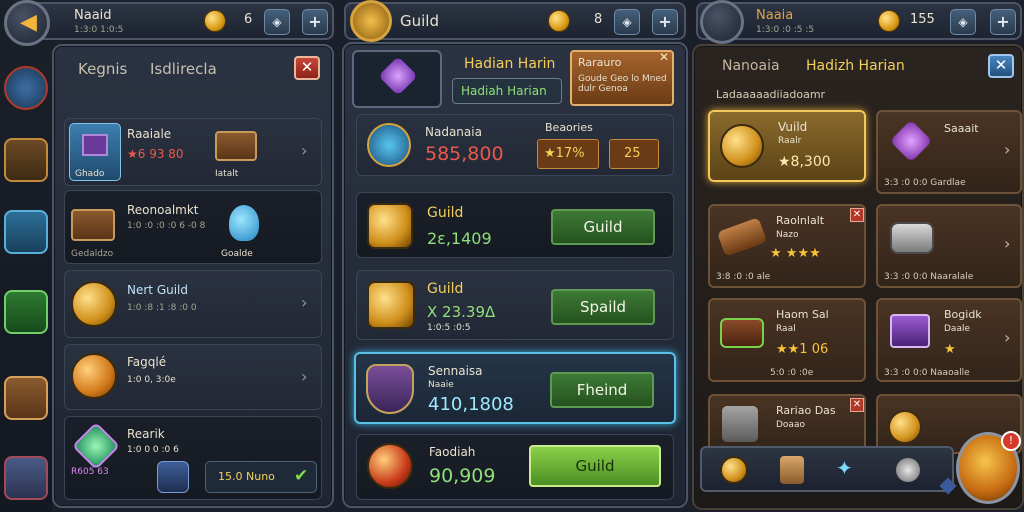 The width and height of the screenshot is (1024, 512). What do you see at coordinates (664, 59) in the screenshot?
I see `banner-close-button: ✕` at bounding box center [664, 59].